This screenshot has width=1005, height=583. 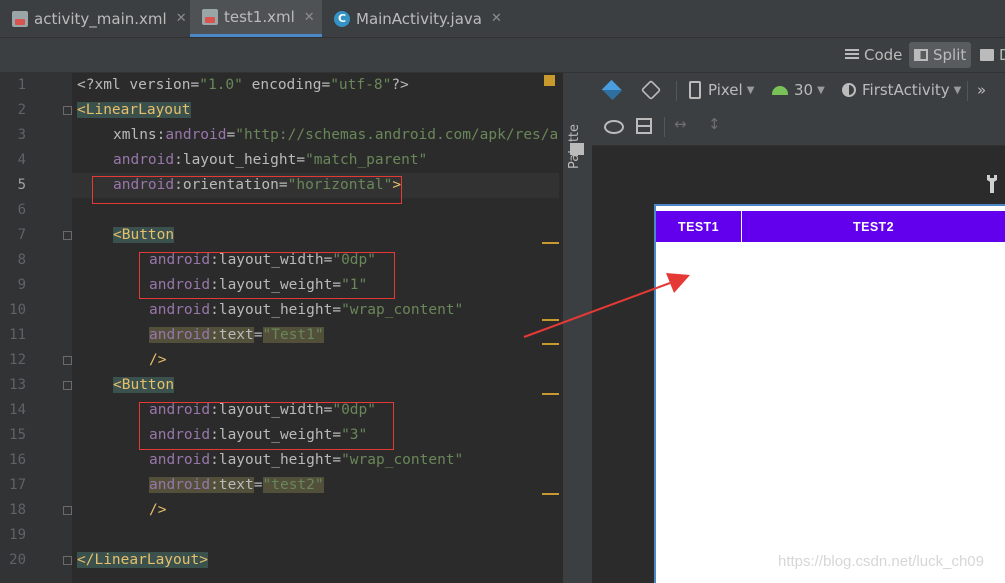 I want to click on overflow-button: », so click(x=981, y=90).